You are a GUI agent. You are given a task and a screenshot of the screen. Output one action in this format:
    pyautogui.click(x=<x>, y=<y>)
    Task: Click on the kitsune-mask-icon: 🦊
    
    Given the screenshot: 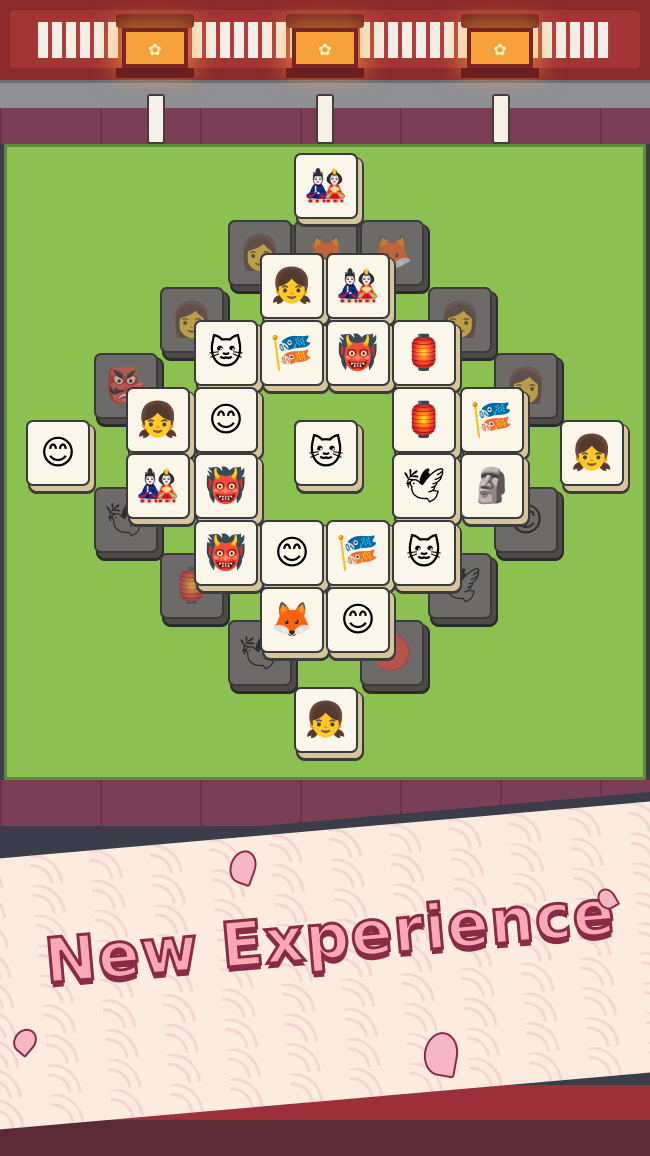 What is the action you would take?
    pyautogui.click(x=292, y=620)
    